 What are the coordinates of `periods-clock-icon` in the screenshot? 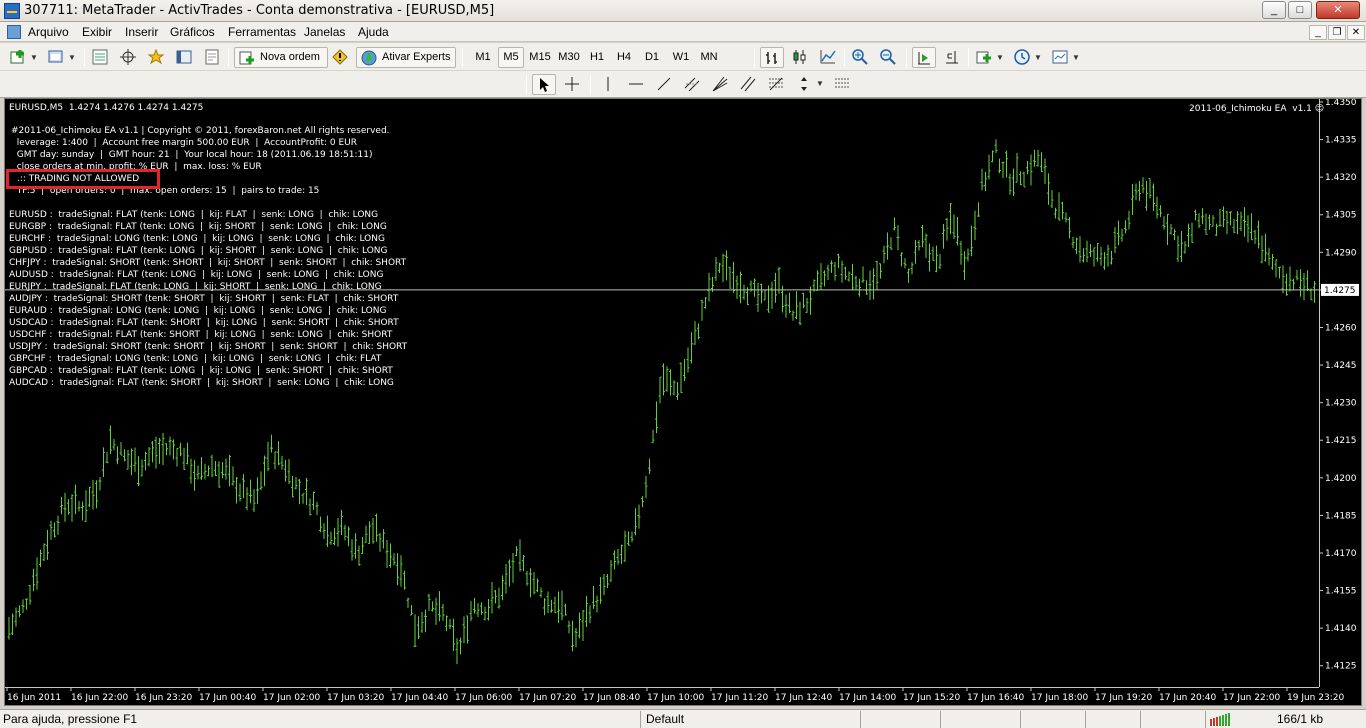 It's located at (1022, 57).